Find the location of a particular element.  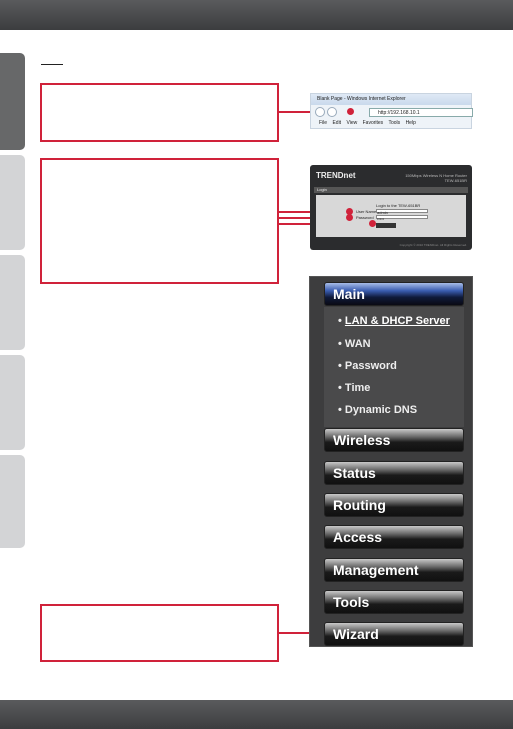

login-header: Login is located at coordinates (391, 190).